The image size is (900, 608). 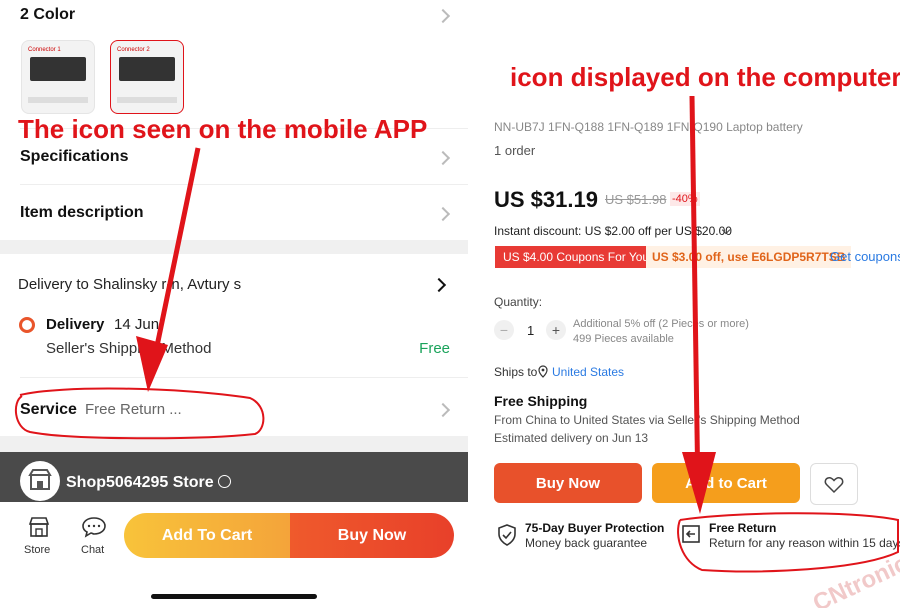 What do you see at coordinates (788, 542) in the screenshot?
I see `annotation-circle-desktop` at bounding box center [788, 542].